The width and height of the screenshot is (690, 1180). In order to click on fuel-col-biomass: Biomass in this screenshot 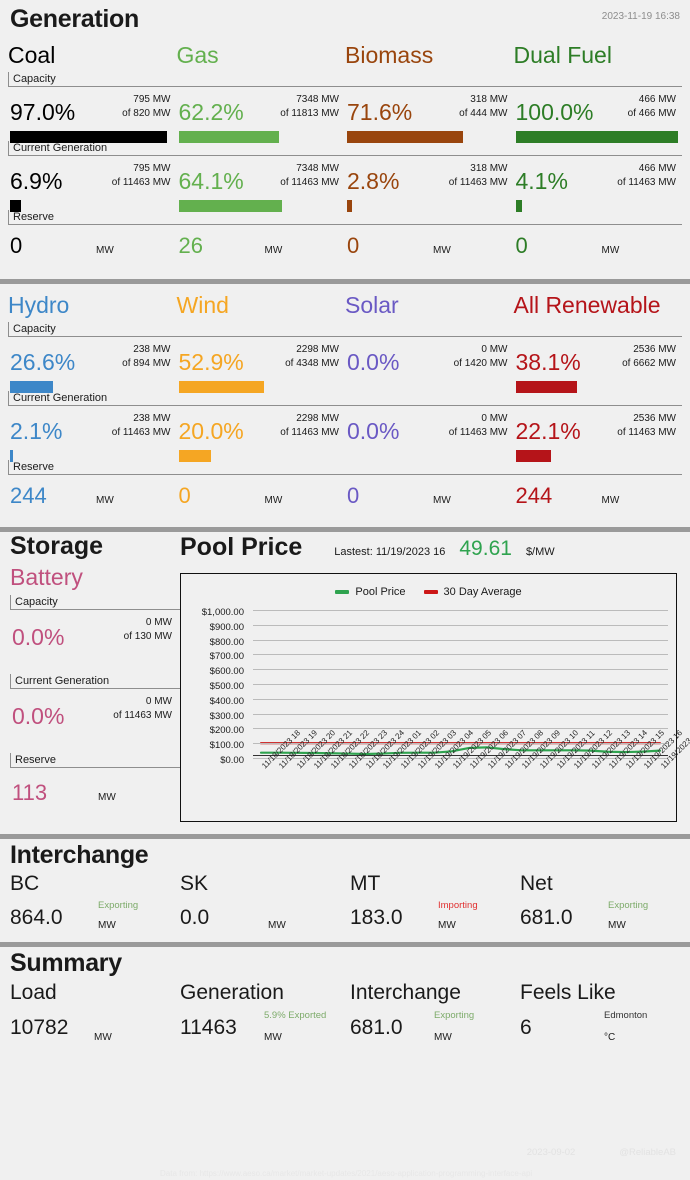, I will do `click(429, 52)`.